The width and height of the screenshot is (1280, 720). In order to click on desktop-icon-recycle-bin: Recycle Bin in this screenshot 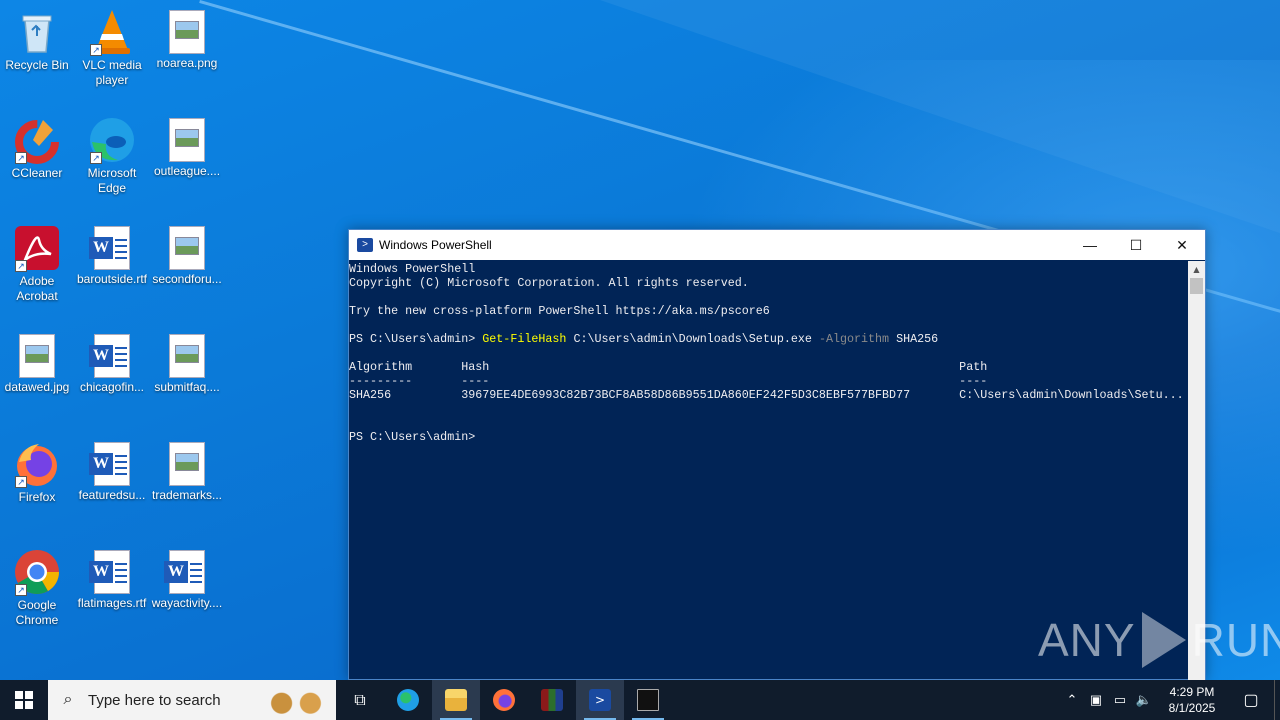, I will do `click(37, 40)`.